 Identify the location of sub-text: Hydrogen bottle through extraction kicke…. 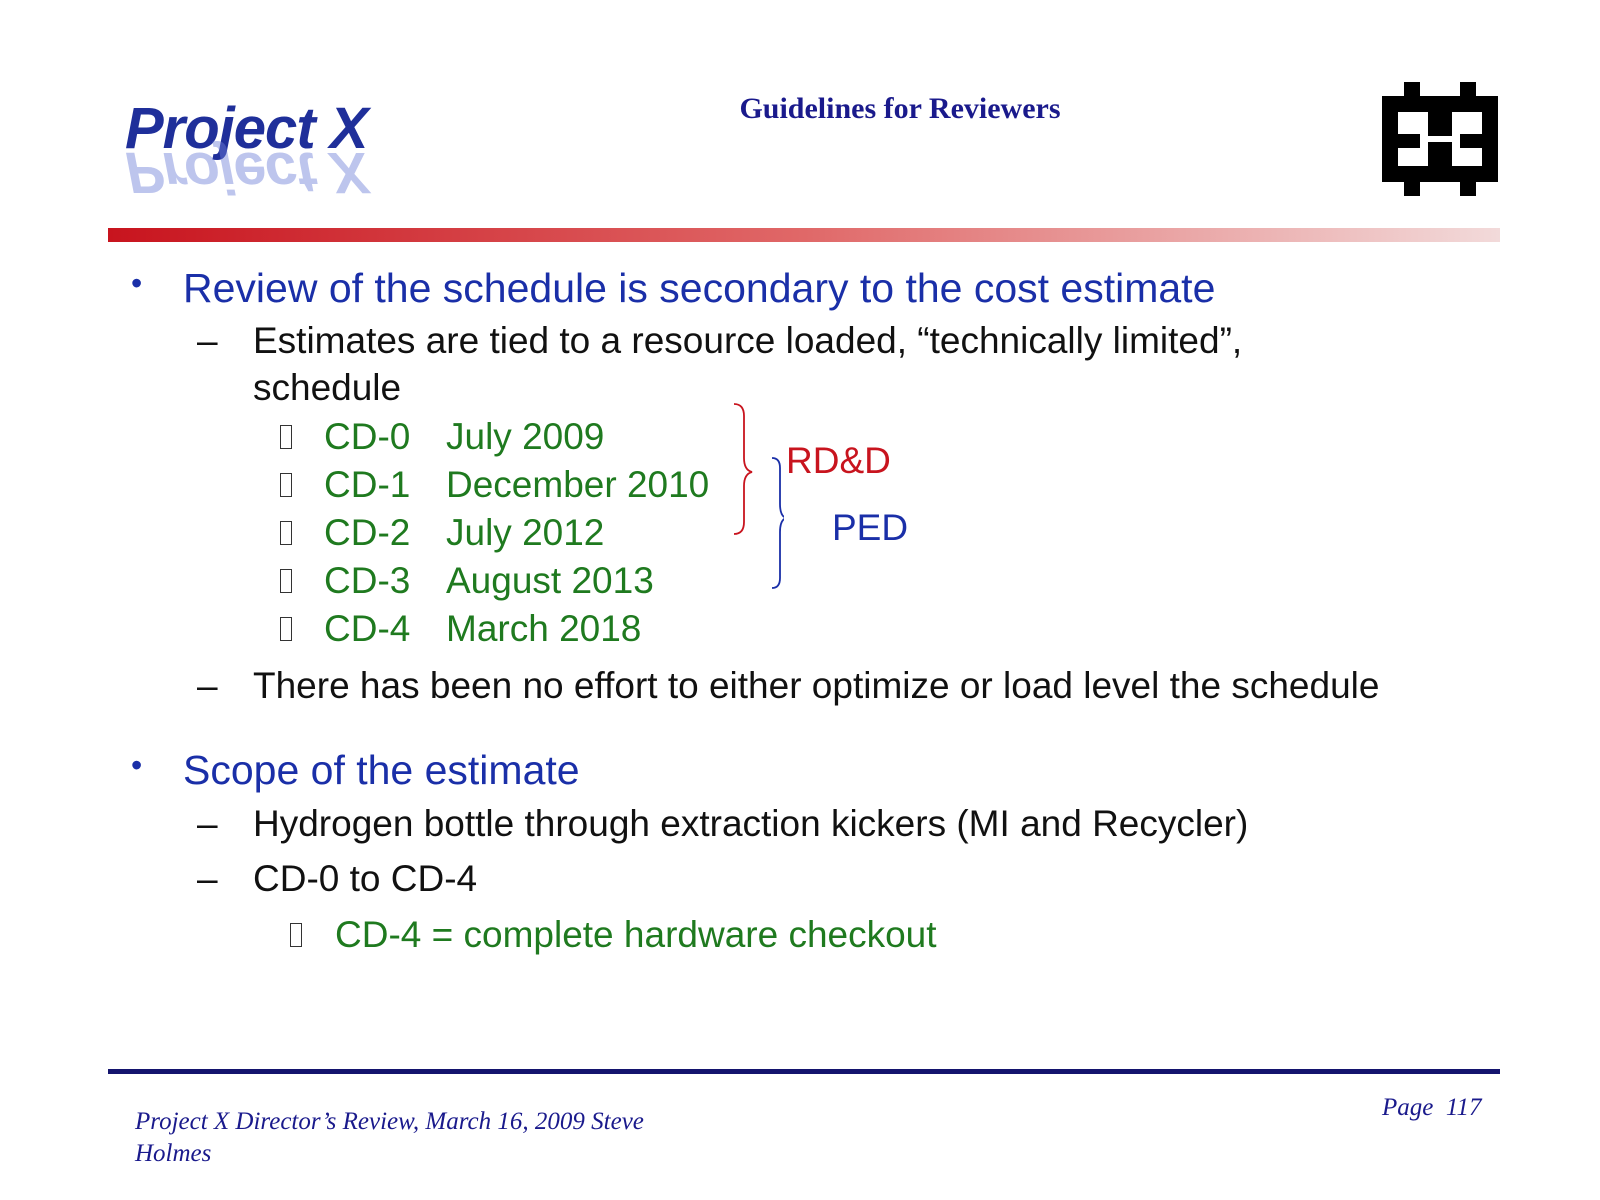
(751, 823).